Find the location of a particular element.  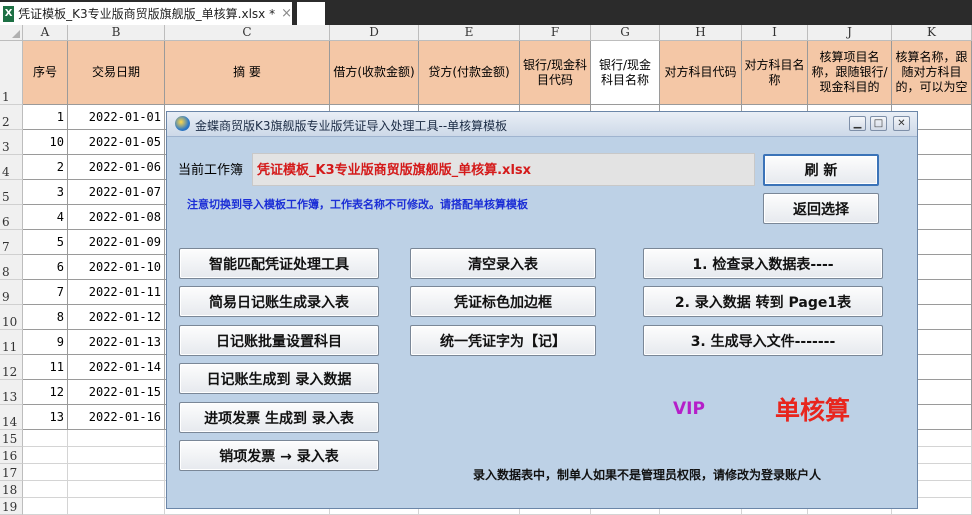

row-header: 10 is located at coordinates (11, 317).